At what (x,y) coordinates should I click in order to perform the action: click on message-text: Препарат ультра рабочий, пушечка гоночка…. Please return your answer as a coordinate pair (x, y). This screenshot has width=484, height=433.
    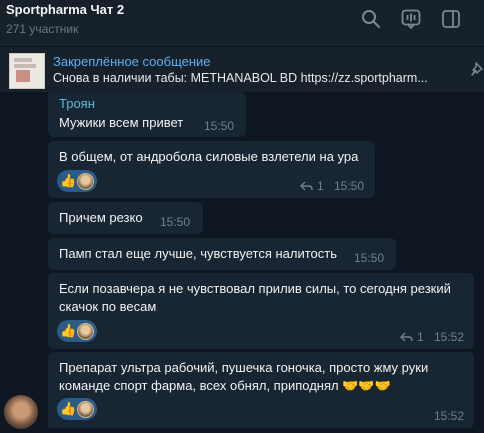
    Looking at the image, I should click on (244, 367).